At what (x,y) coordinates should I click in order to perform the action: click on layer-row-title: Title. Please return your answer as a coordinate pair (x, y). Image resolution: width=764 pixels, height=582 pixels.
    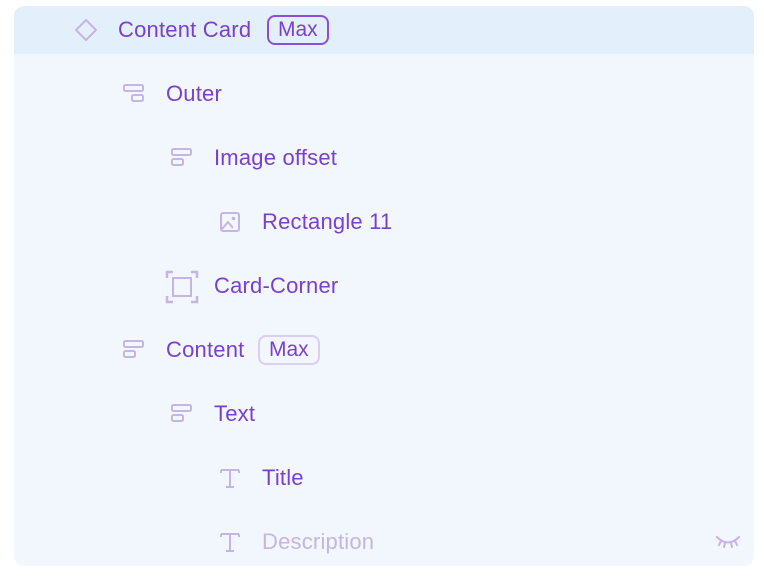
    Looking at the image, I should click on (384, 478).